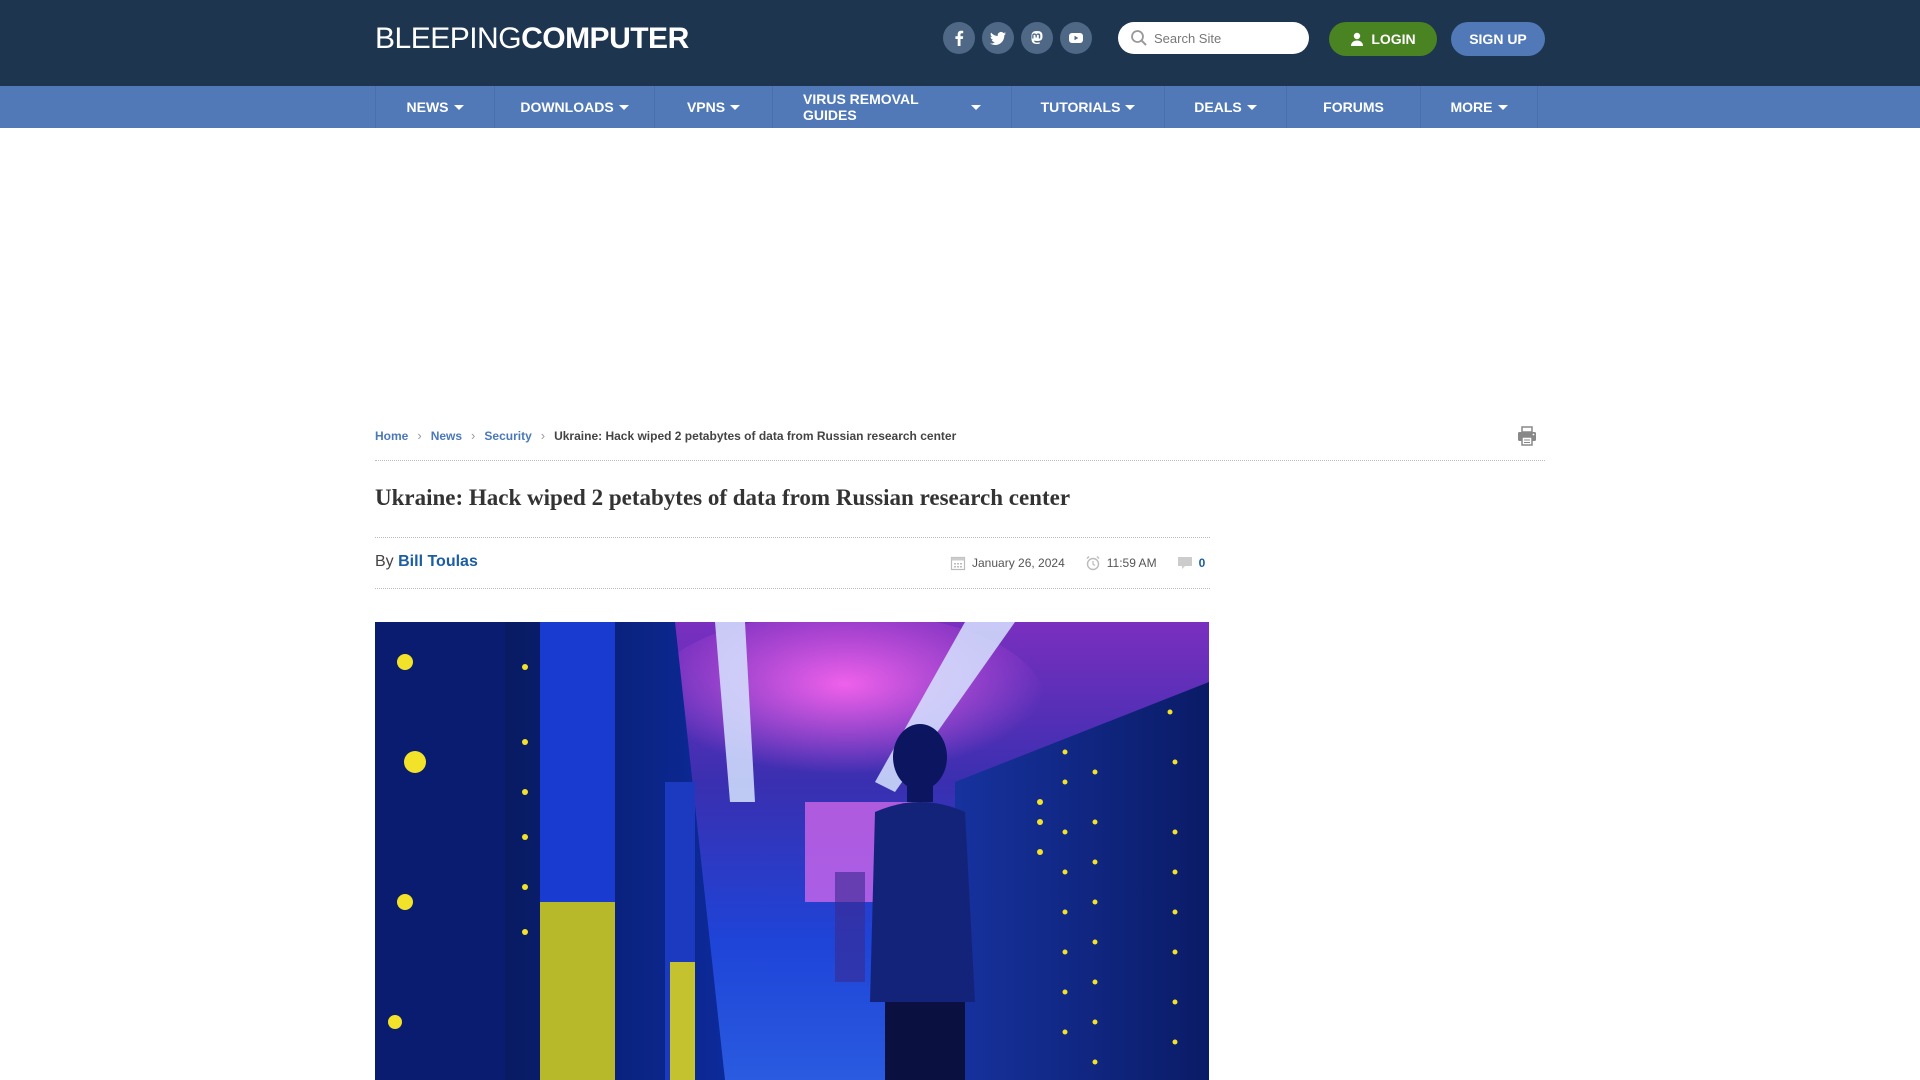 The image size is (1920, 1080). I want to click on breadcrumb-news: News, so click(446, 436).